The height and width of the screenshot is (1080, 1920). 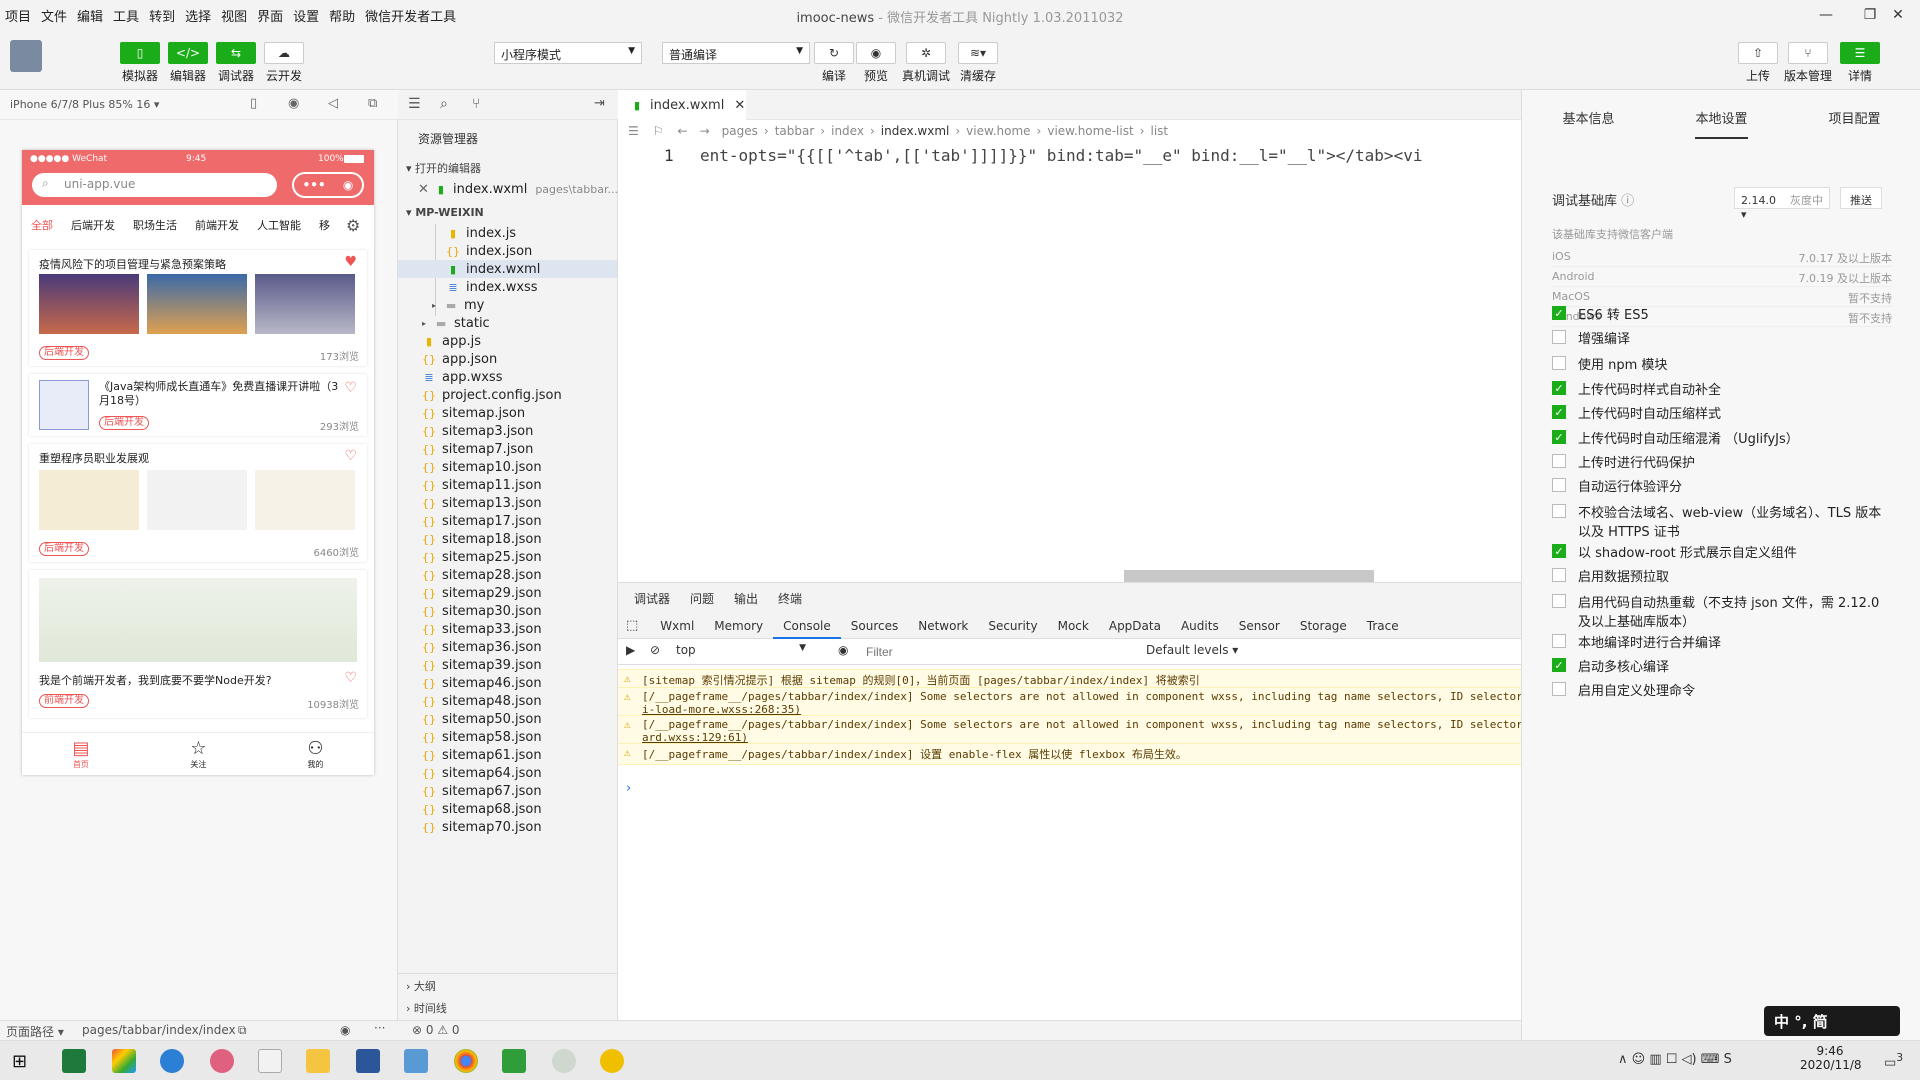 I want to click on category-tab: 前端开发, so click(x=217, y=225).